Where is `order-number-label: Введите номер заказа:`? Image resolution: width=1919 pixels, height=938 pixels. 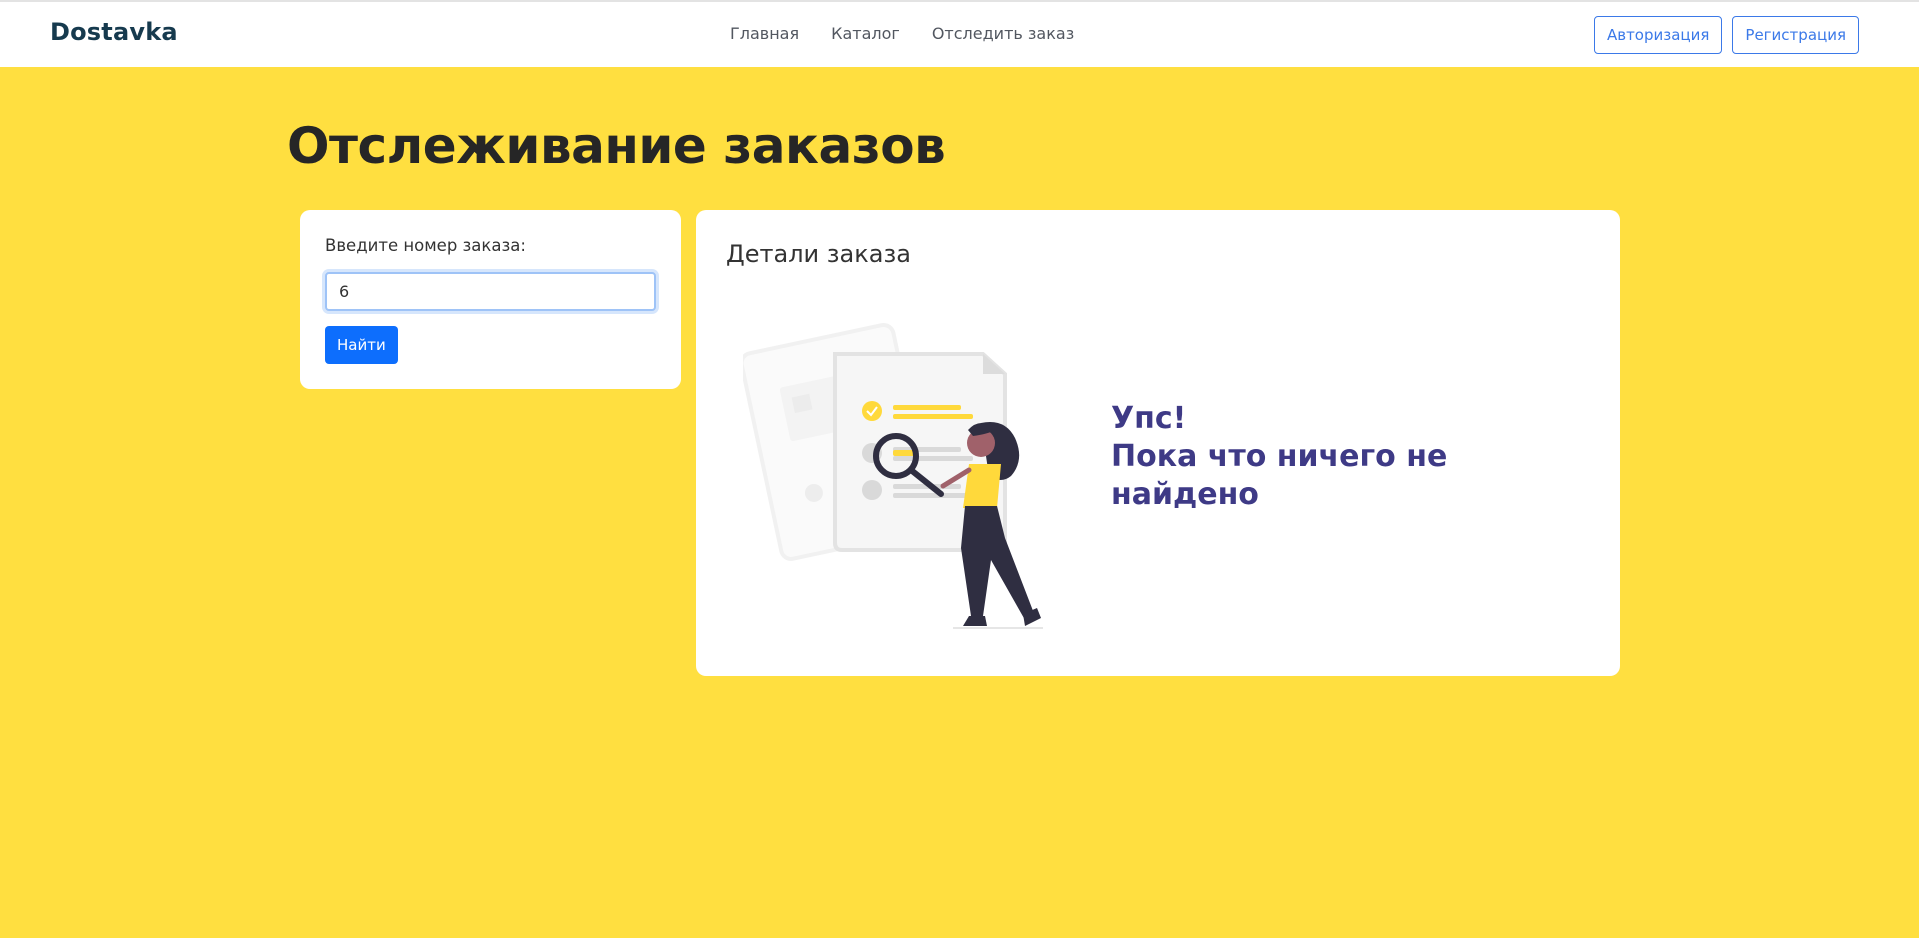 order-number-label: Введите номер заказа: is located at coordinates (425, 245).